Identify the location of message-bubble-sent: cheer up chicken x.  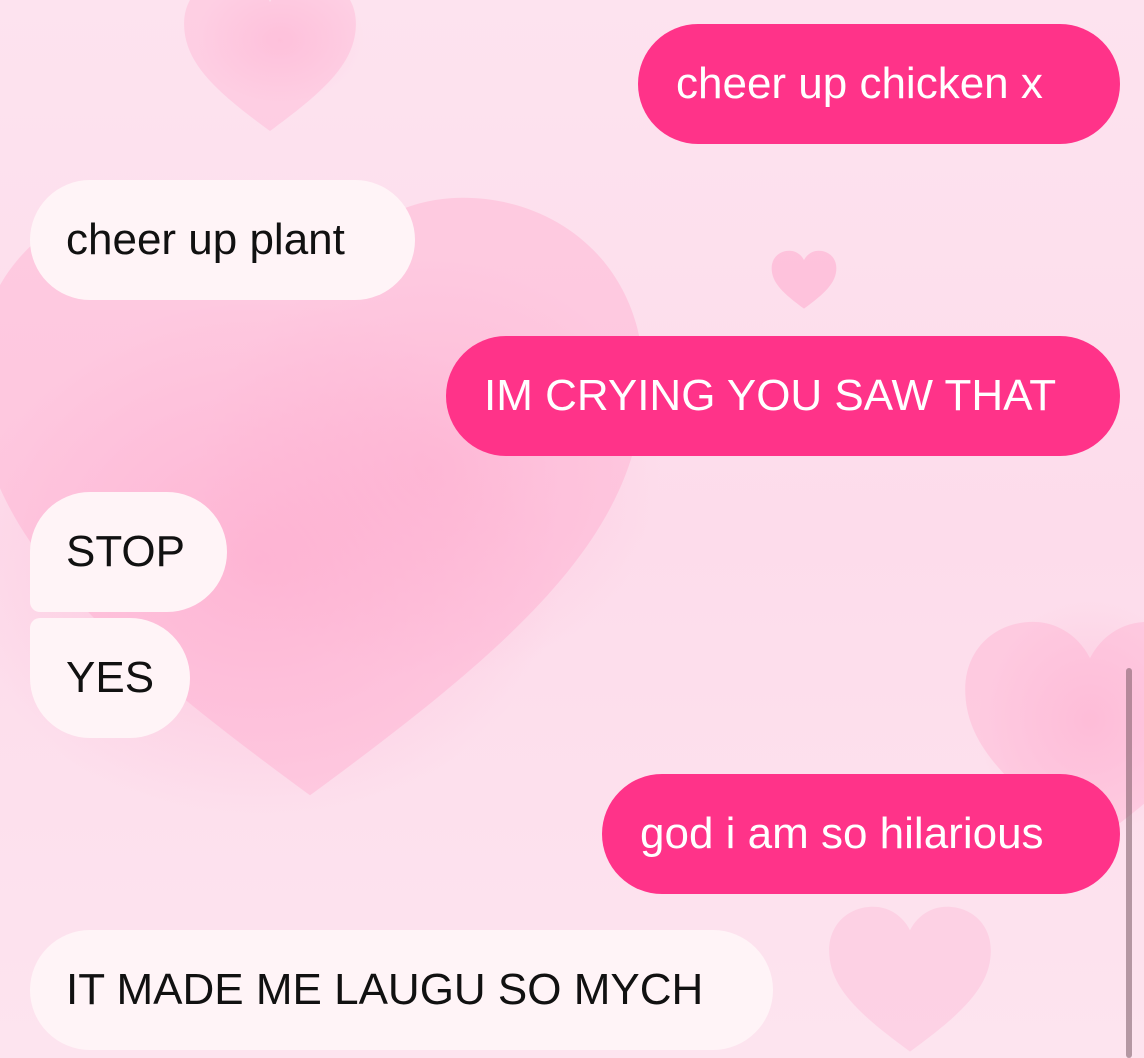
(879, 84).